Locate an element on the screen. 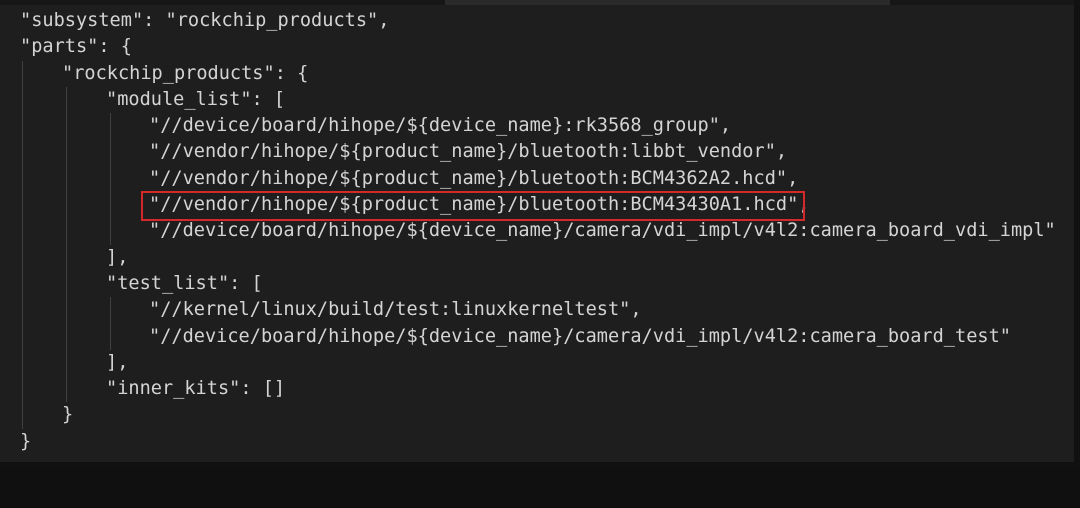 The height and width of the screenshot is (508, 1080). highlight-annotation-box is located at coordinates (473, 206).